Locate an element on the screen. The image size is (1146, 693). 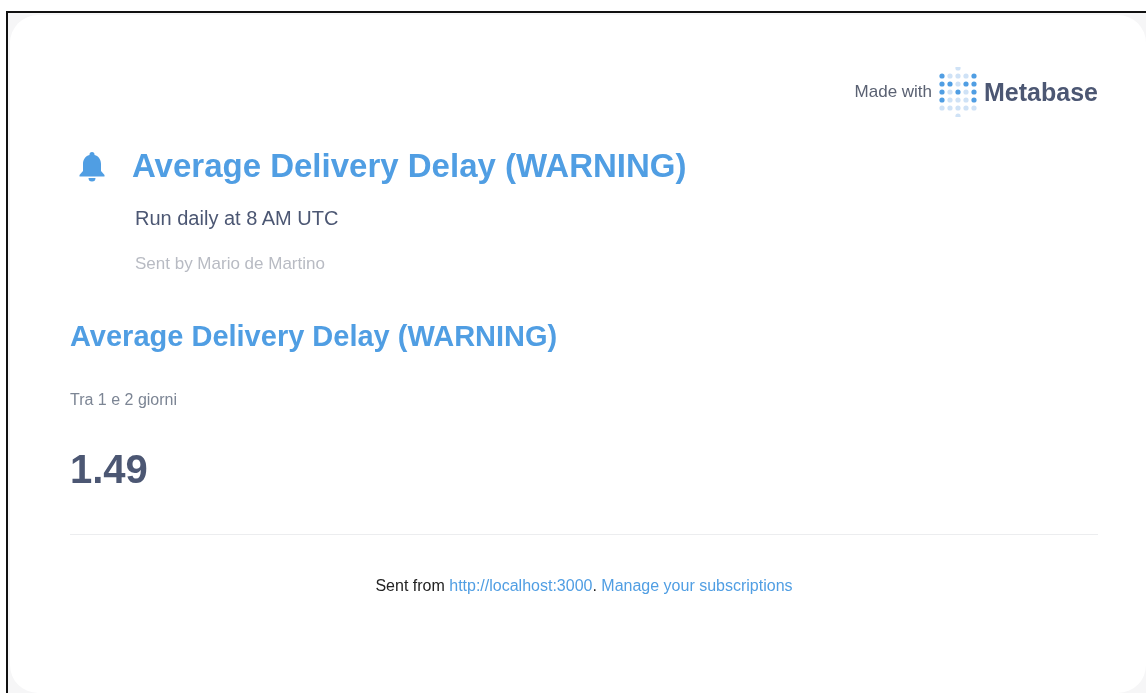
scalar-value: 1.49 is located at coordinates (109, 469).